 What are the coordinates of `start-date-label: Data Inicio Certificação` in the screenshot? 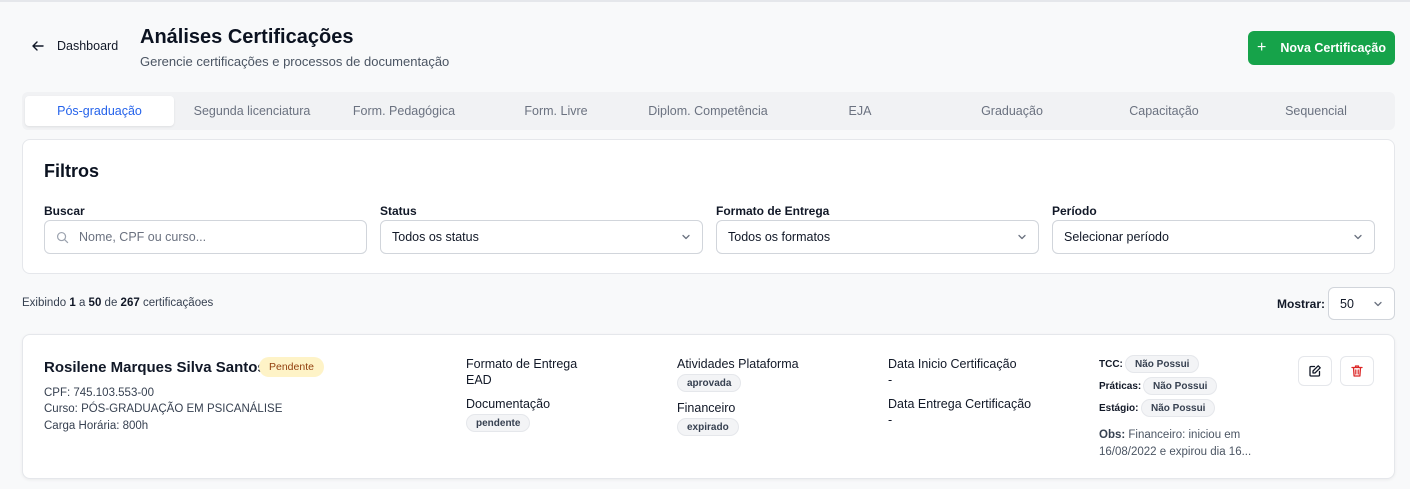 It's located at (952, 364).